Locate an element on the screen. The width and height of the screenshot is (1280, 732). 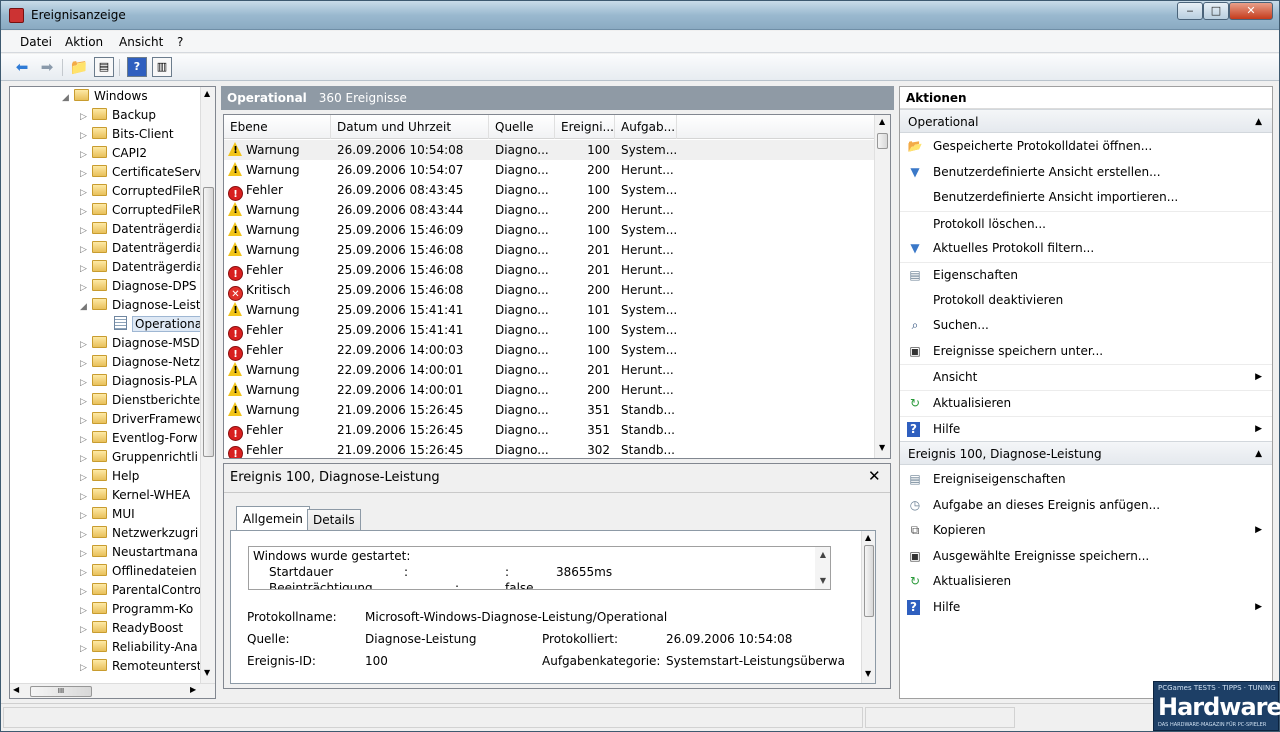
action-item: Protokoll deaktivieren is located at coordinates (1086, 300).